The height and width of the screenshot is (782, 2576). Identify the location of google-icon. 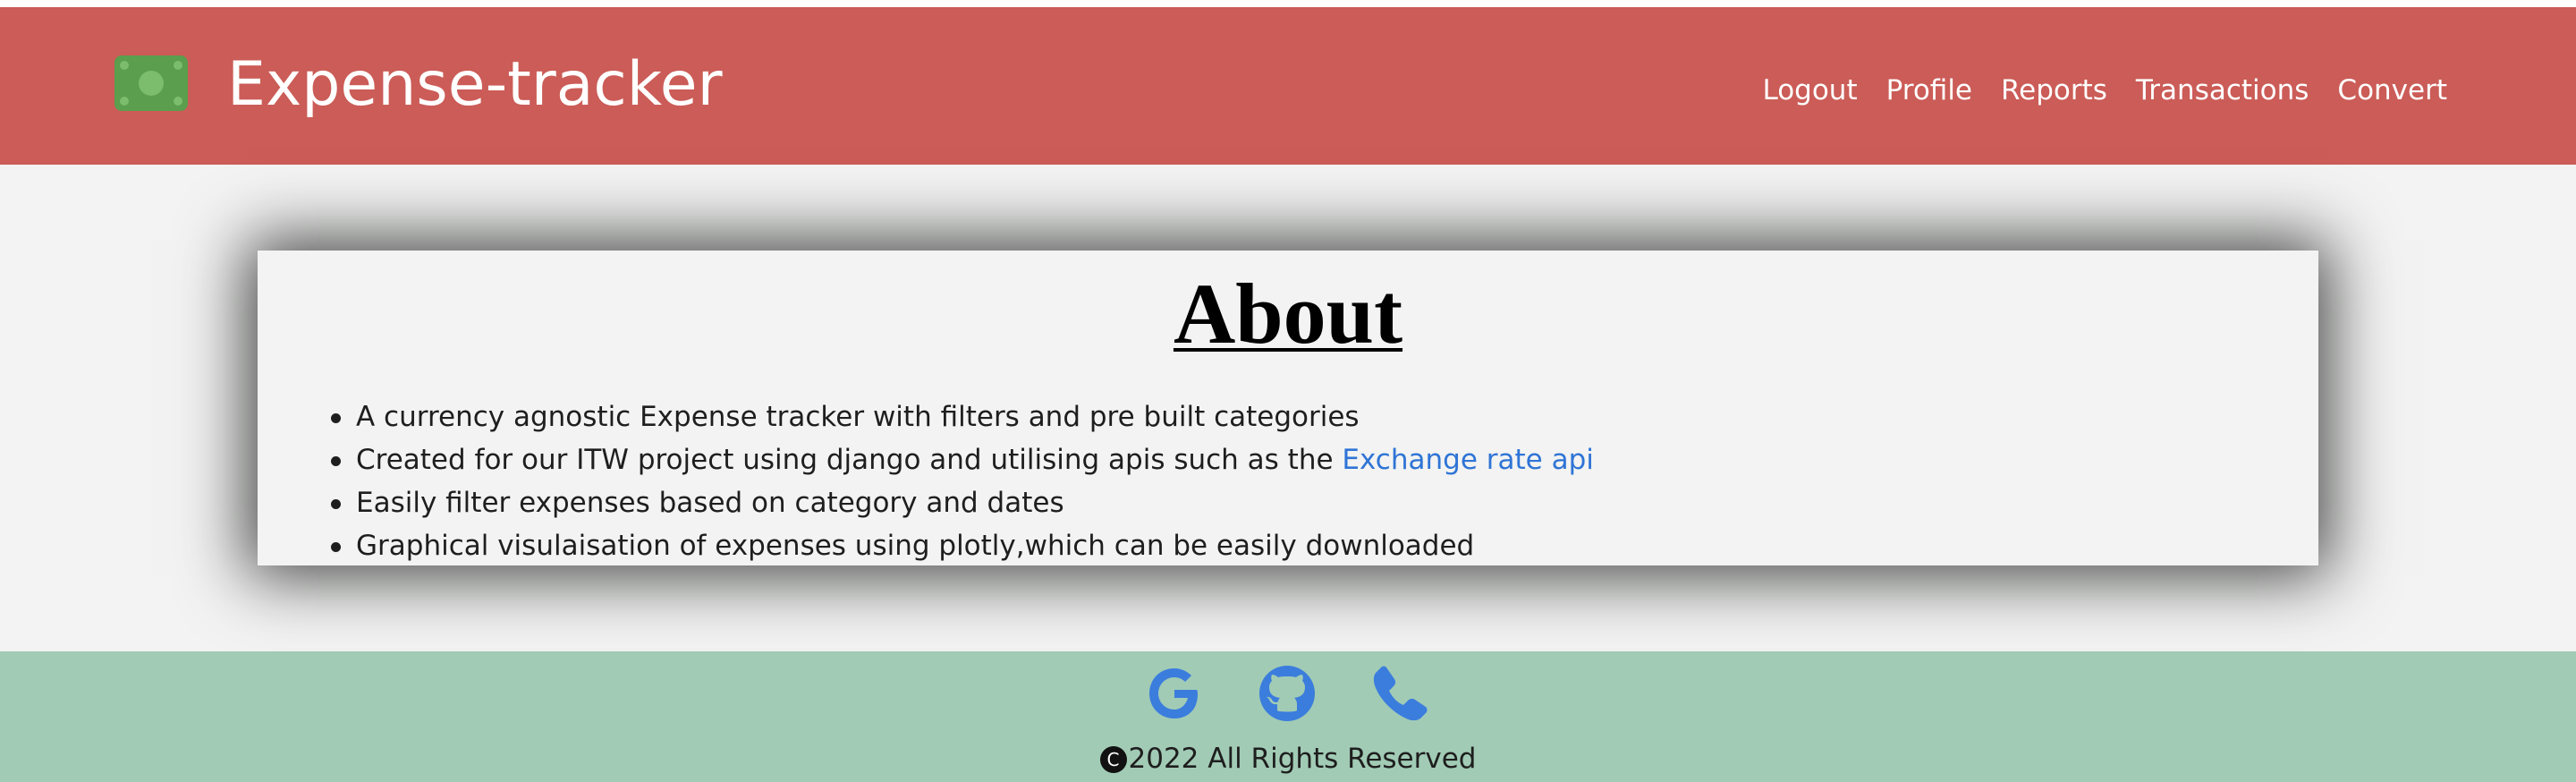
(1174, 693).